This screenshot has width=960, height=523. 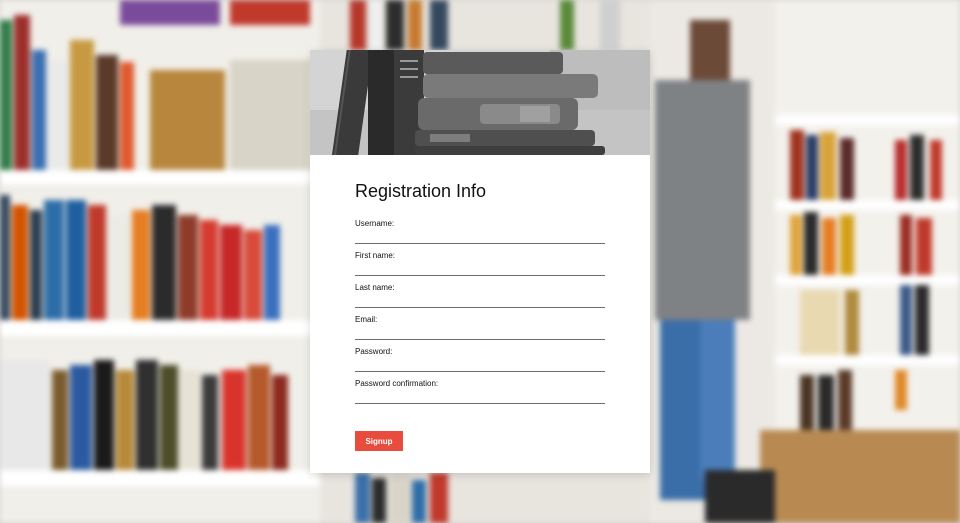 I want to click on password-confirmation-field-group: Password confirmation:, so click(x=480, y=395).